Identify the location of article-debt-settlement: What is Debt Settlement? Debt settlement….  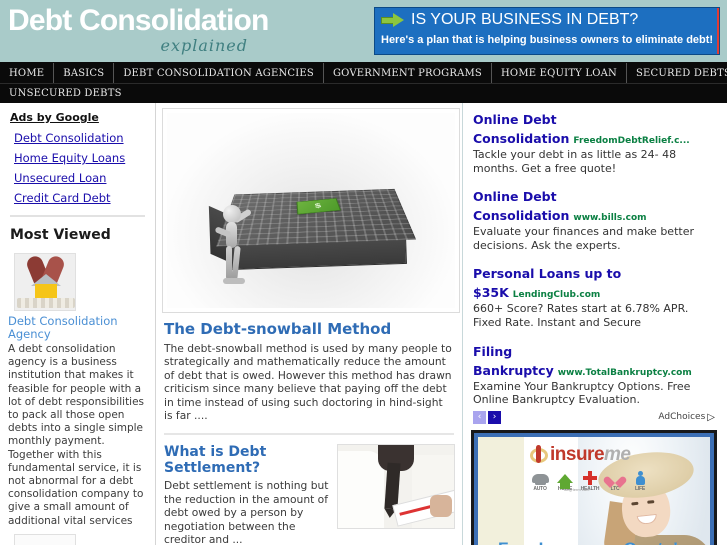
(309, 494).